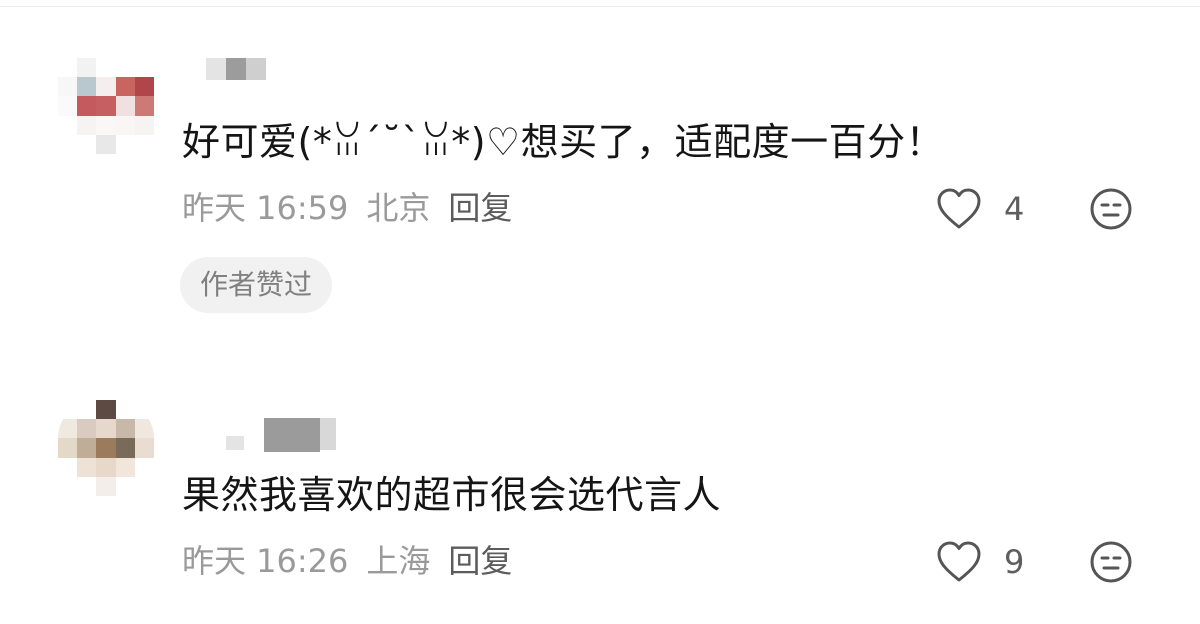 The width and height of the screenshot is (1200, 624). I want to click on author-liked-badge: 作者赞过, so click(256, 285).